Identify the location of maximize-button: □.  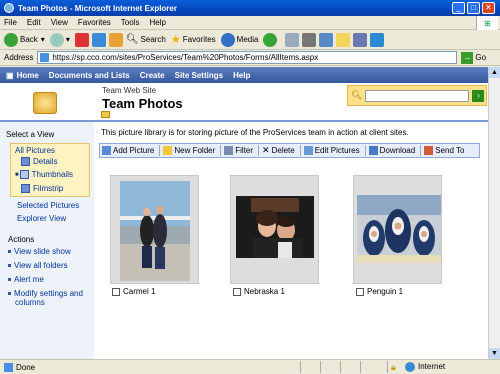
(473, 8).